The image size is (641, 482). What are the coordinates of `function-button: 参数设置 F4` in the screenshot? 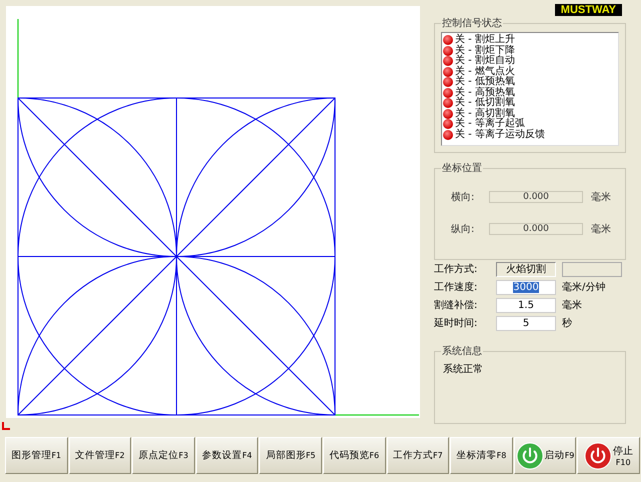 It's located at (227, 455).